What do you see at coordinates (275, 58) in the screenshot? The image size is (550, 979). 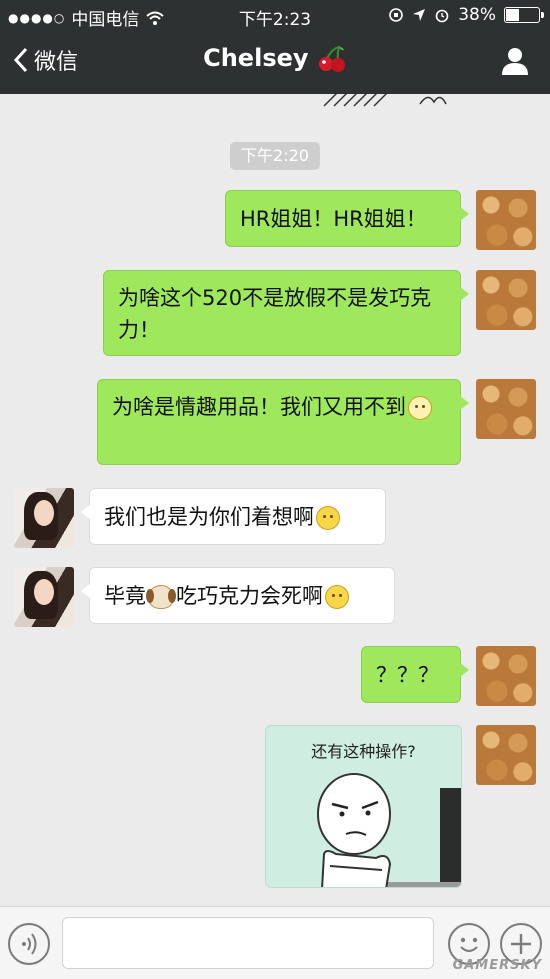 I see `chat-title: Chelsey` at bounding box center [275, 58].